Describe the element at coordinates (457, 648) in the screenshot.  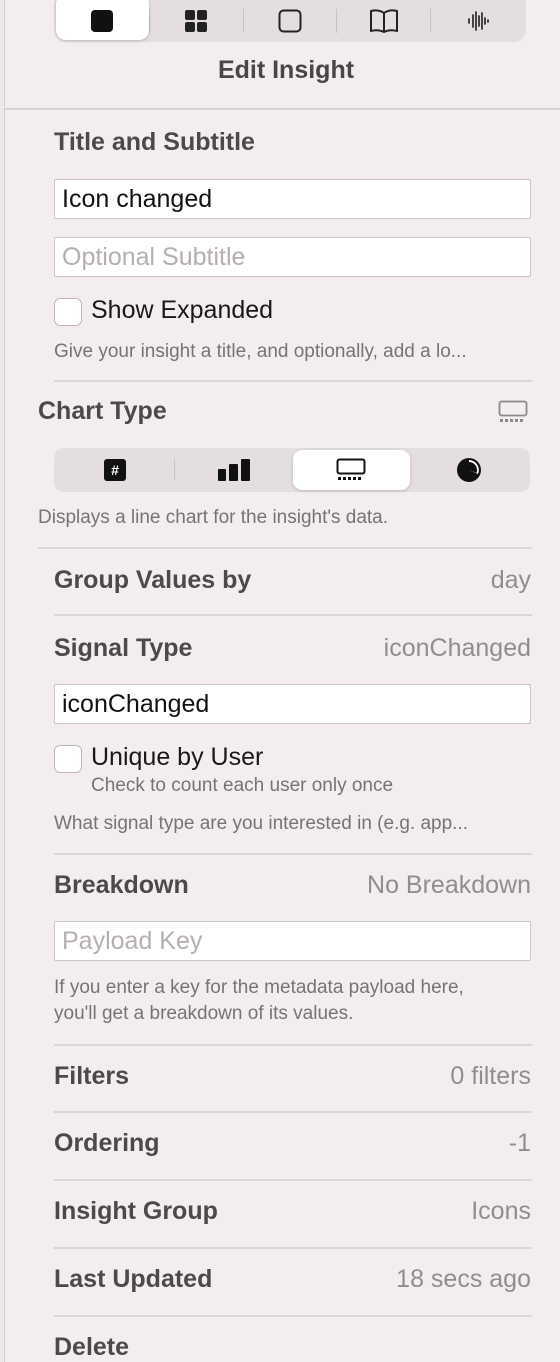
I see `signal-type-picker: iconChanged` at that location.